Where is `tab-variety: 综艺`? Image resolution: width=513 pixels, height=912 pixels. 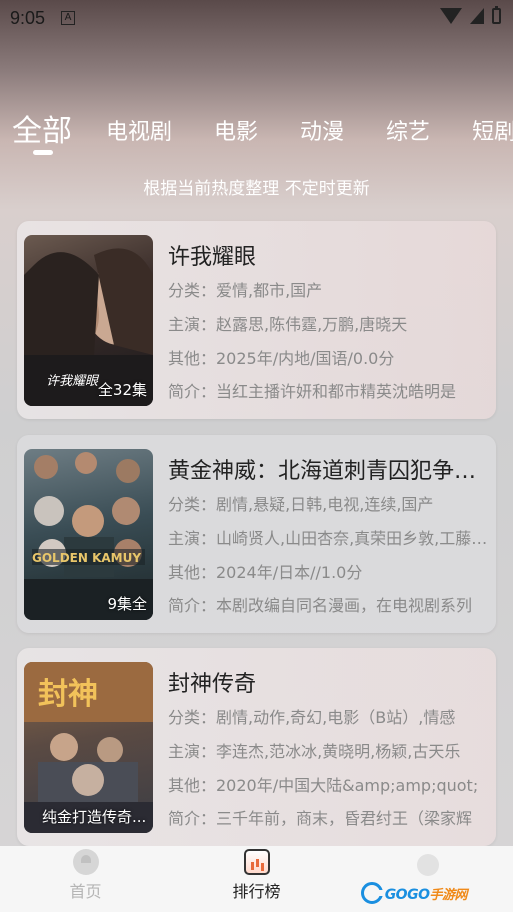 tab-variety: 综艺 is located at coordinates (408, 134).